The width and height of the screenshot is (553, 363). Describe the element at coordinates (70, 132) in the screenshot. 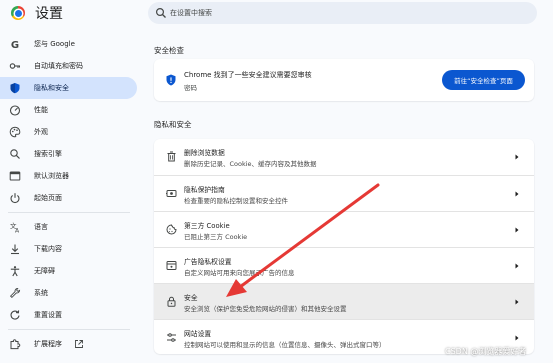

I see `sidebar-item-appearance: 外观` at that location.